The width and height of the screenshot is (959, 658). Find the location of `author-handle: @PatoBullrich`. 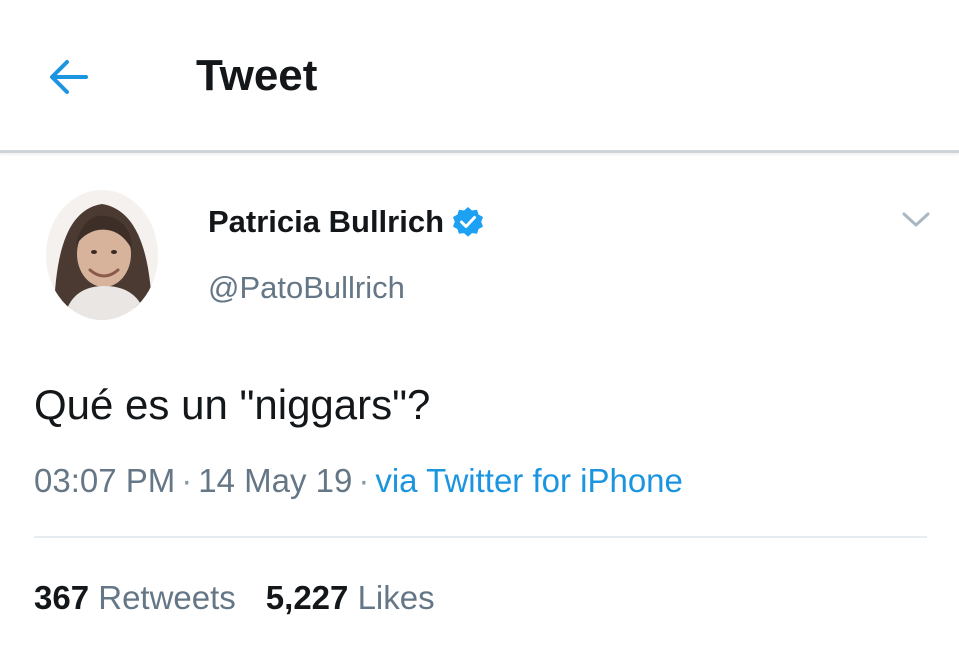

author-handle: @PatoBullrich is located at coordinates (306, 288).